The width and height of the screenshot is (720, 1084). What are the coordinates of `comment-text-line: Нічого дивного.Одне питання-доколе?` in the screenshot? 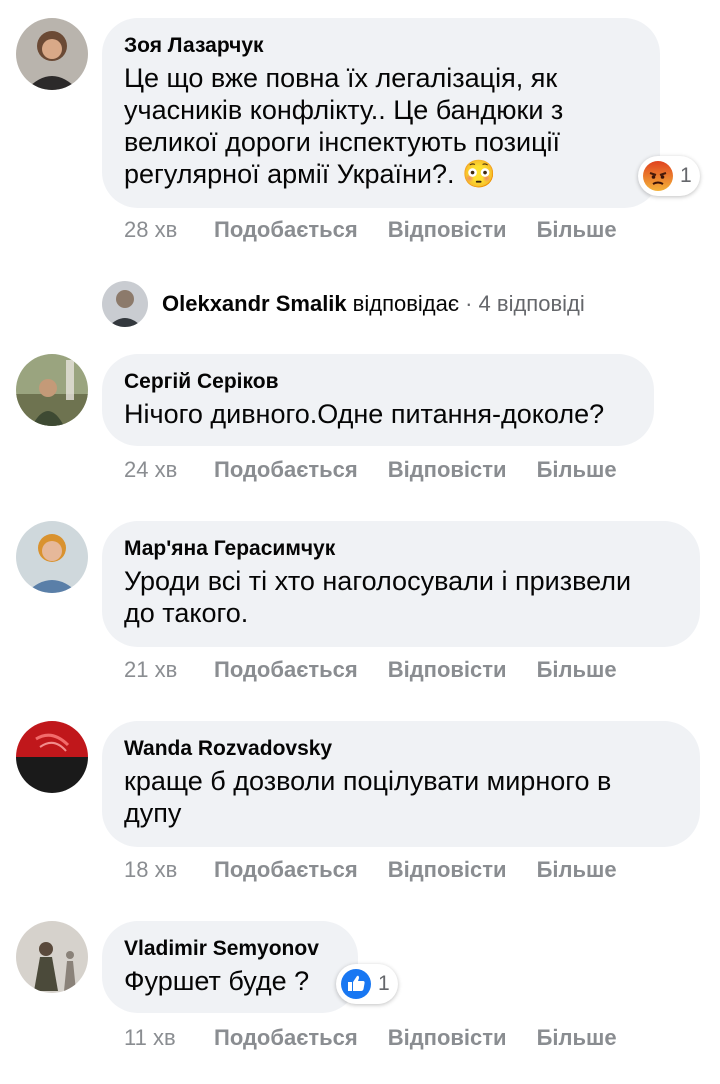 It's located at (364, 414).